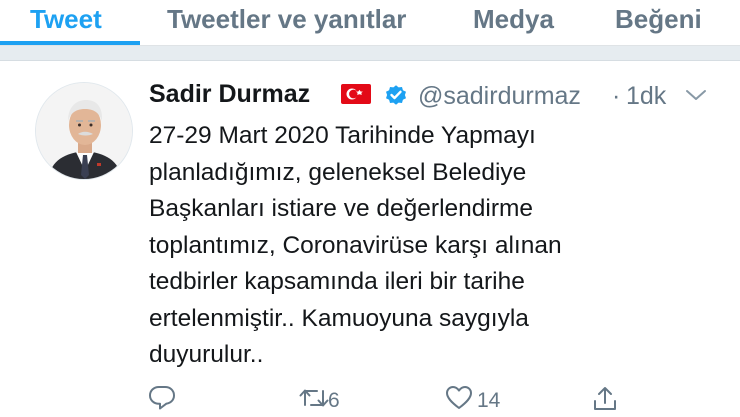 This screenshot has width=740, height=417. I want to click on share-button, so click(607, 398).